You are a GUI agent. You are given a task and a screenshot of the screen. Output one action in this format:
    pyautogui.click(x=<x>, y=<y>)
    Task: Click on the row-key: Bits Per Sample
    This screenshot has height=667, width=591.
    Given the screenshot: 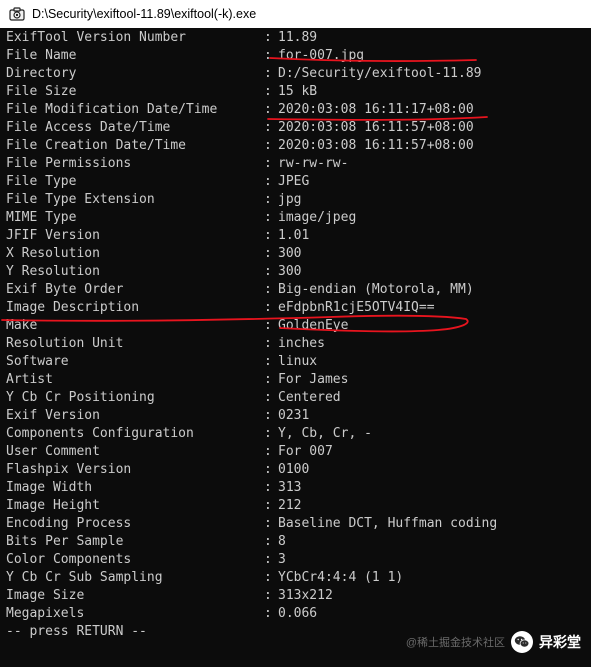 What is the action you would take?
    pyautogui.click(x=65, y=541)
    